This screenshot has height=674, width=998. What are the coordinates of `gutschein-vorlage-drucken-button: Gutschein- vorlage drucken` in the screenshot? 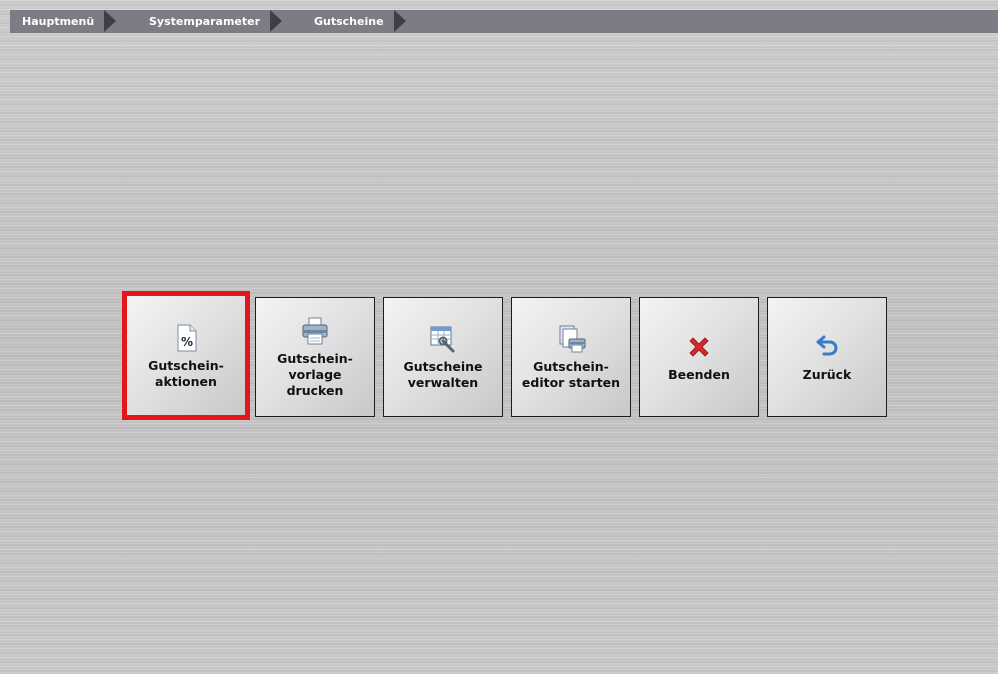 It's located at (315, 357).